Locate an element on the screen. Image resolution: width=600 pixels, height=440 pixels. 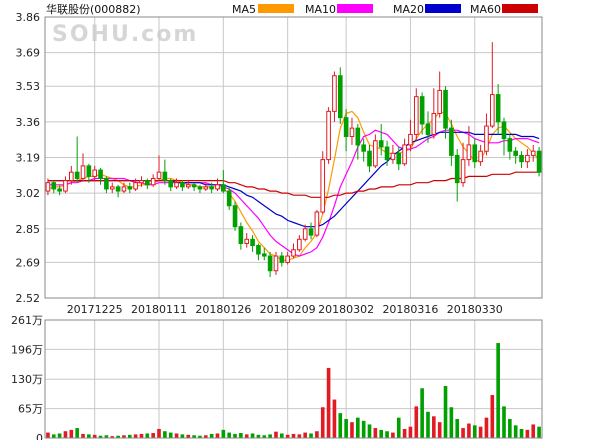
date-tick-label: 20180316 is located at coordinates (410, 309).